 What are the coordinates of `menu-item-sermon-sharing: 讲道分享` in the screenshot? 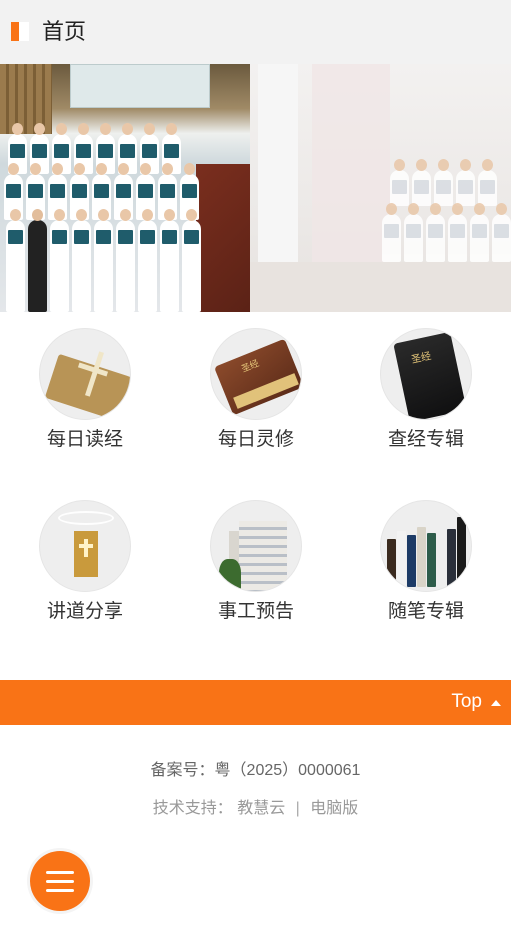 It's located at (85, 576).